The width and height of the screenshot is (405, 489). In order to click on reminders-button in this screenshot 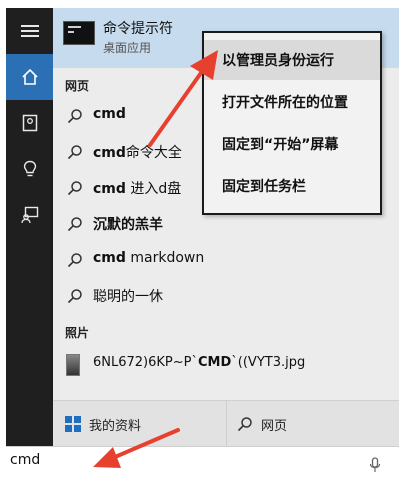, I will do `click(29, 169)`.